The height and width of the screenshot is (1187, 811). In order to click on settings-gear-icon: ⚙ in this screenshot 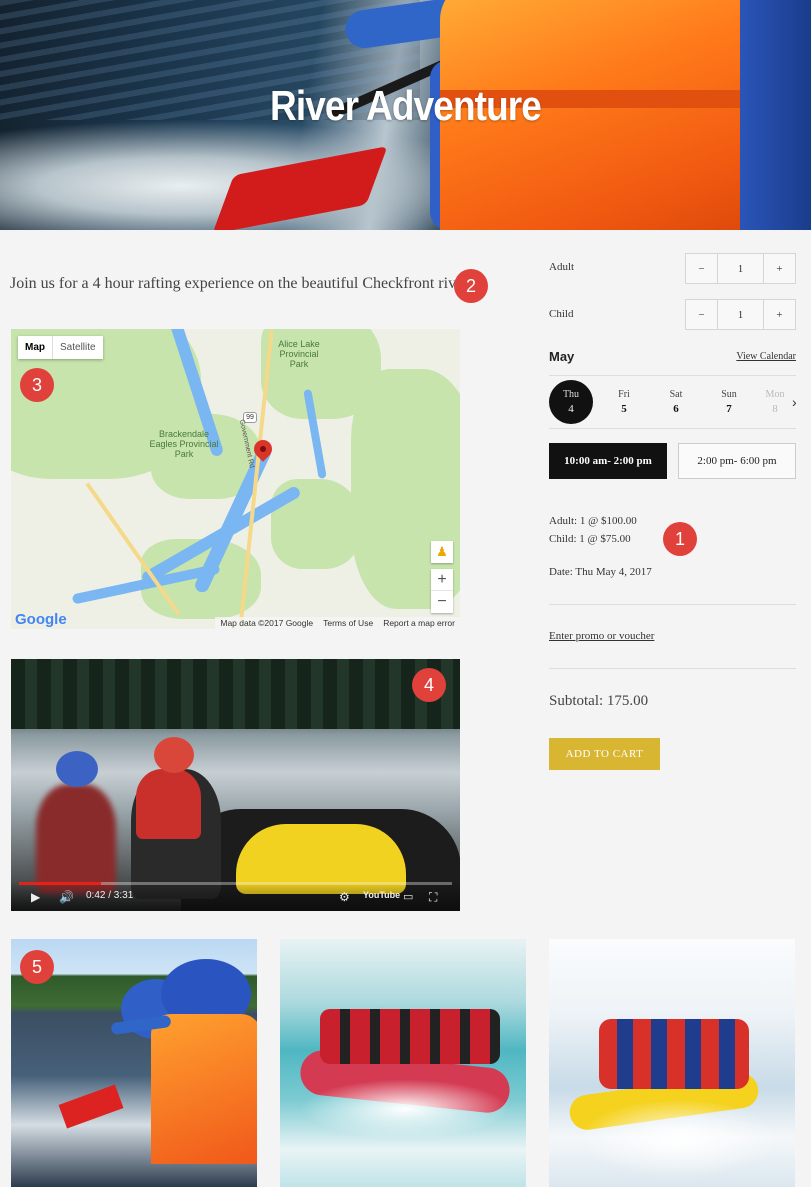, I will do `click(344, 897)`.